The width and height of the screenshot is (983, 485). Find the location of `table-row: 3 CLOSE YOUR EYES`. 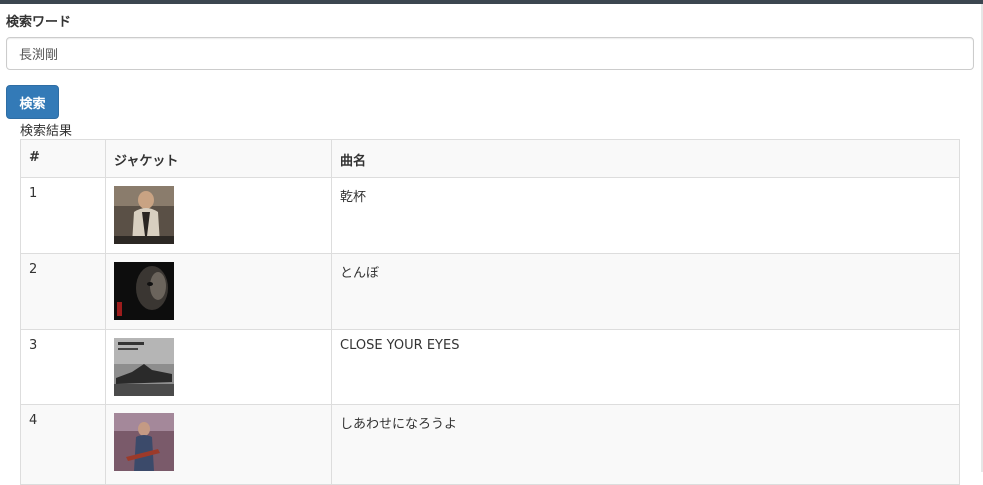

table-row: 3 CLOSE YOUR EYES is located at coordinates (490, 367).